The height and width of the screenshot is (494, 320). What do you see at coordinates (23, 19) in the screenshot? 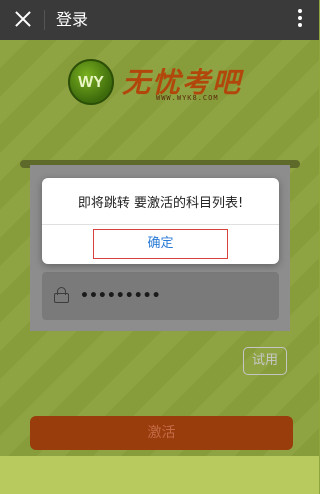
I see `close-icon` at bounding box center [23, 19].